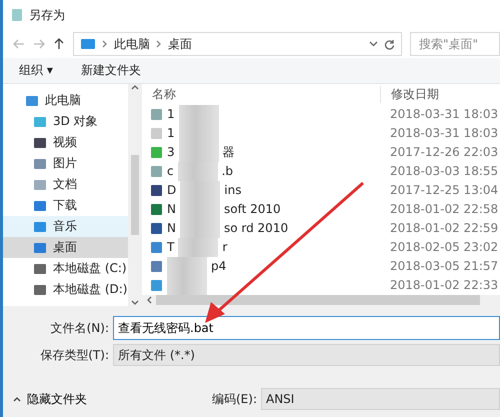  Describe the element at coordinates (135, 87) in the screenshot. I see `scroll-up-icon` at that location.